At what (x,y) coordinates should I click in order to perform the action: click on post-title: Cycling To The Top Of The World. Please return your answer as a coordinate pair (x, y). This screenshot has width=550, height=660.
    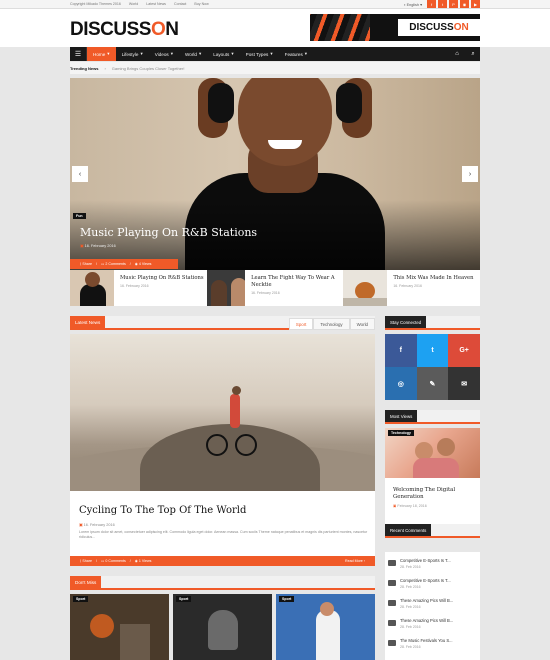
    Looking at the image, I should click on (162, 510).